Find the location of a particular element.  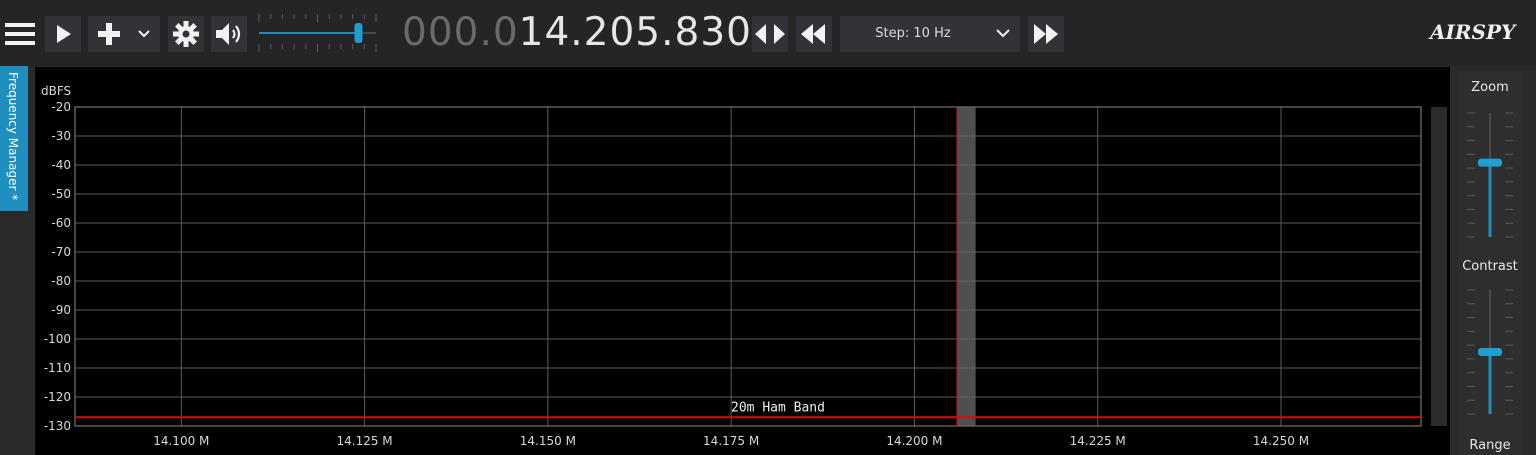

y-tick-label: -20 is located at coordinates (61, 107).